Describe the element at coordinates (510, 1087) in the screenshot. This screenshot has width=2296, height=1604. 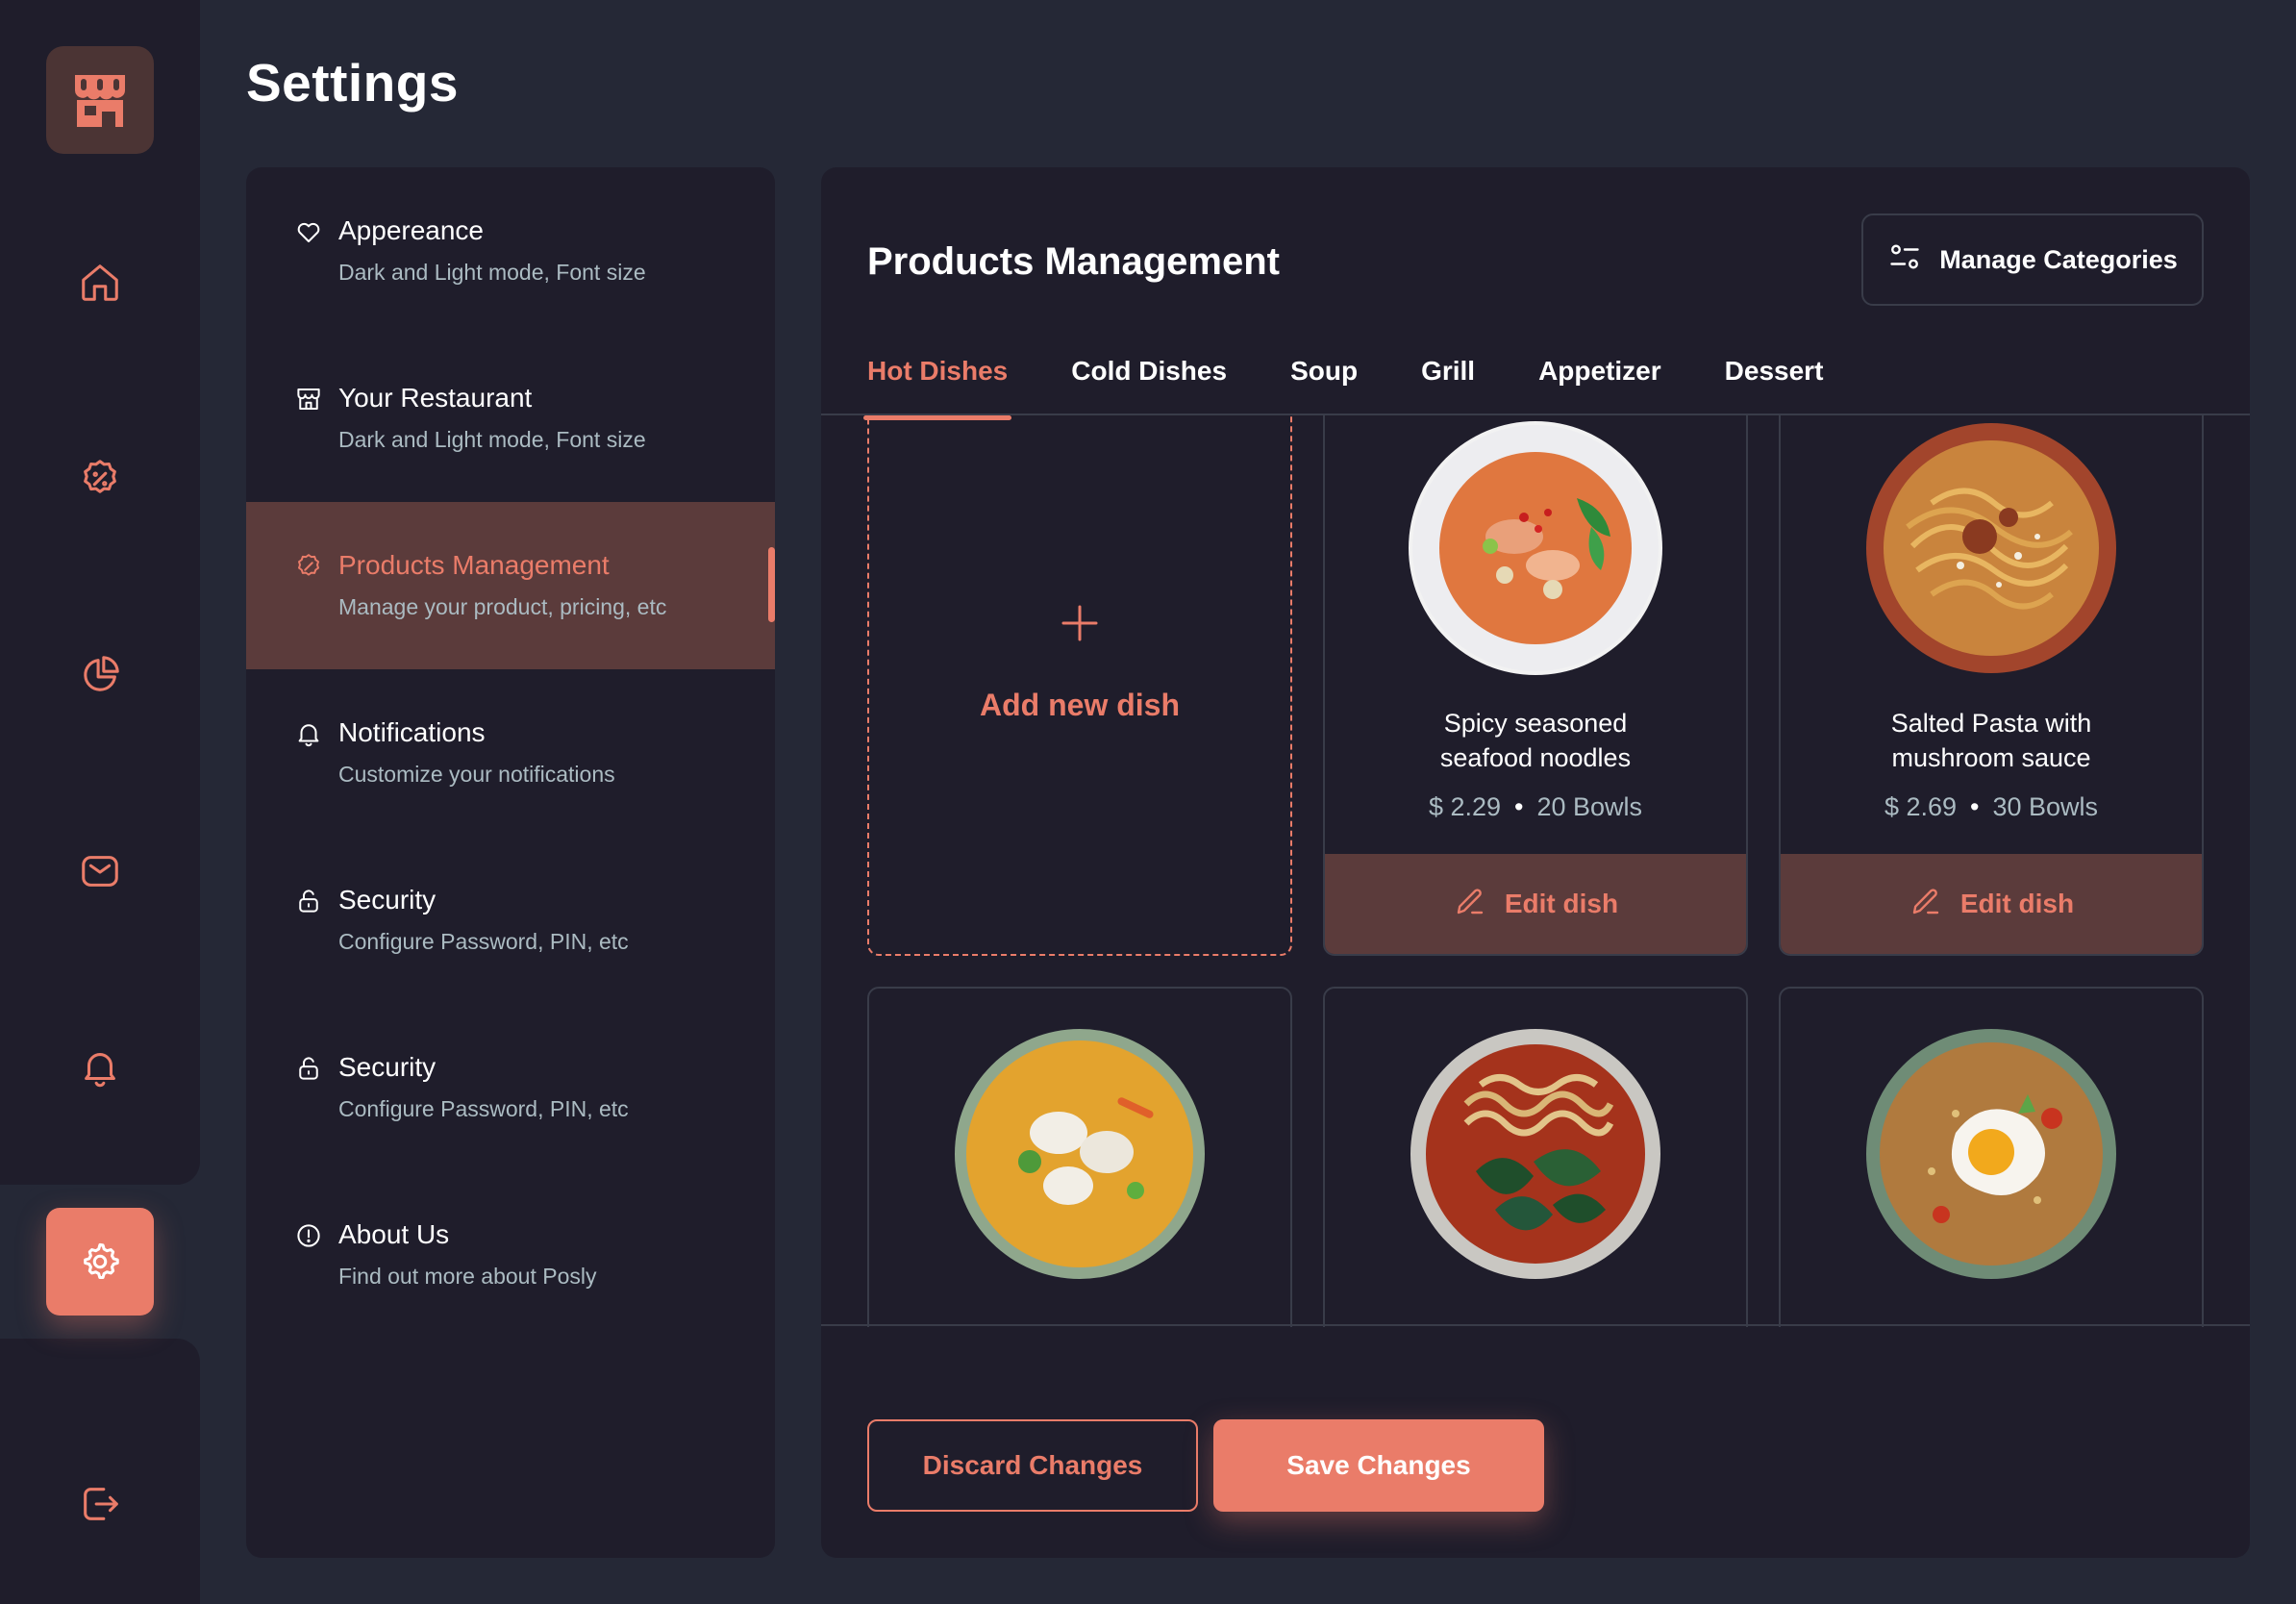
I see `menu-item-security-2: Security Configure Password, PIN, etc` at that location.